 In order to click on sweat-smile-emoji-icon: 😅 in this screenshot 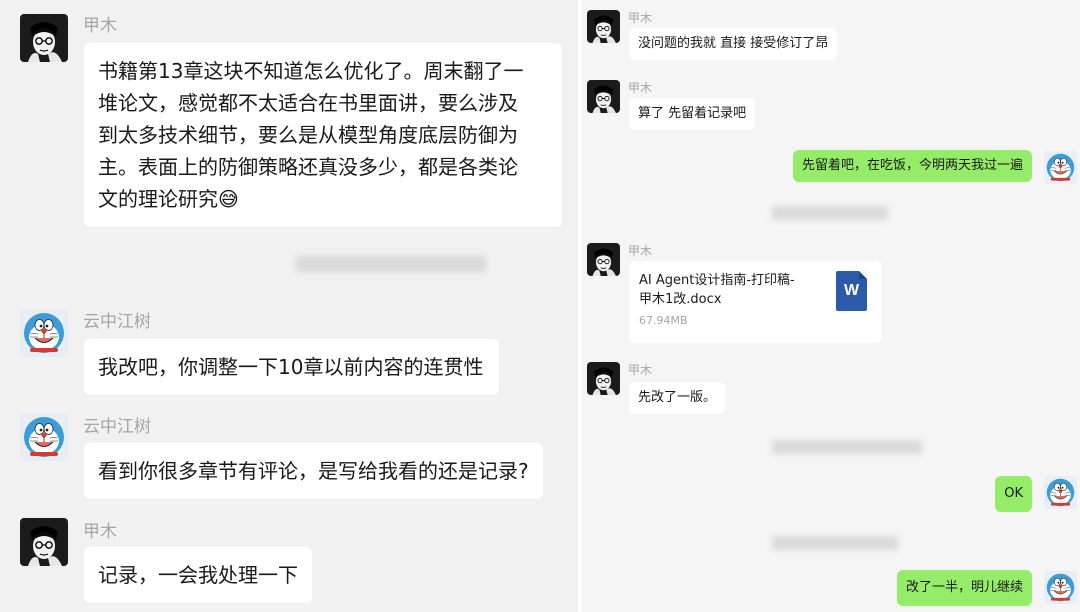, I will do `click(228, 199)`.